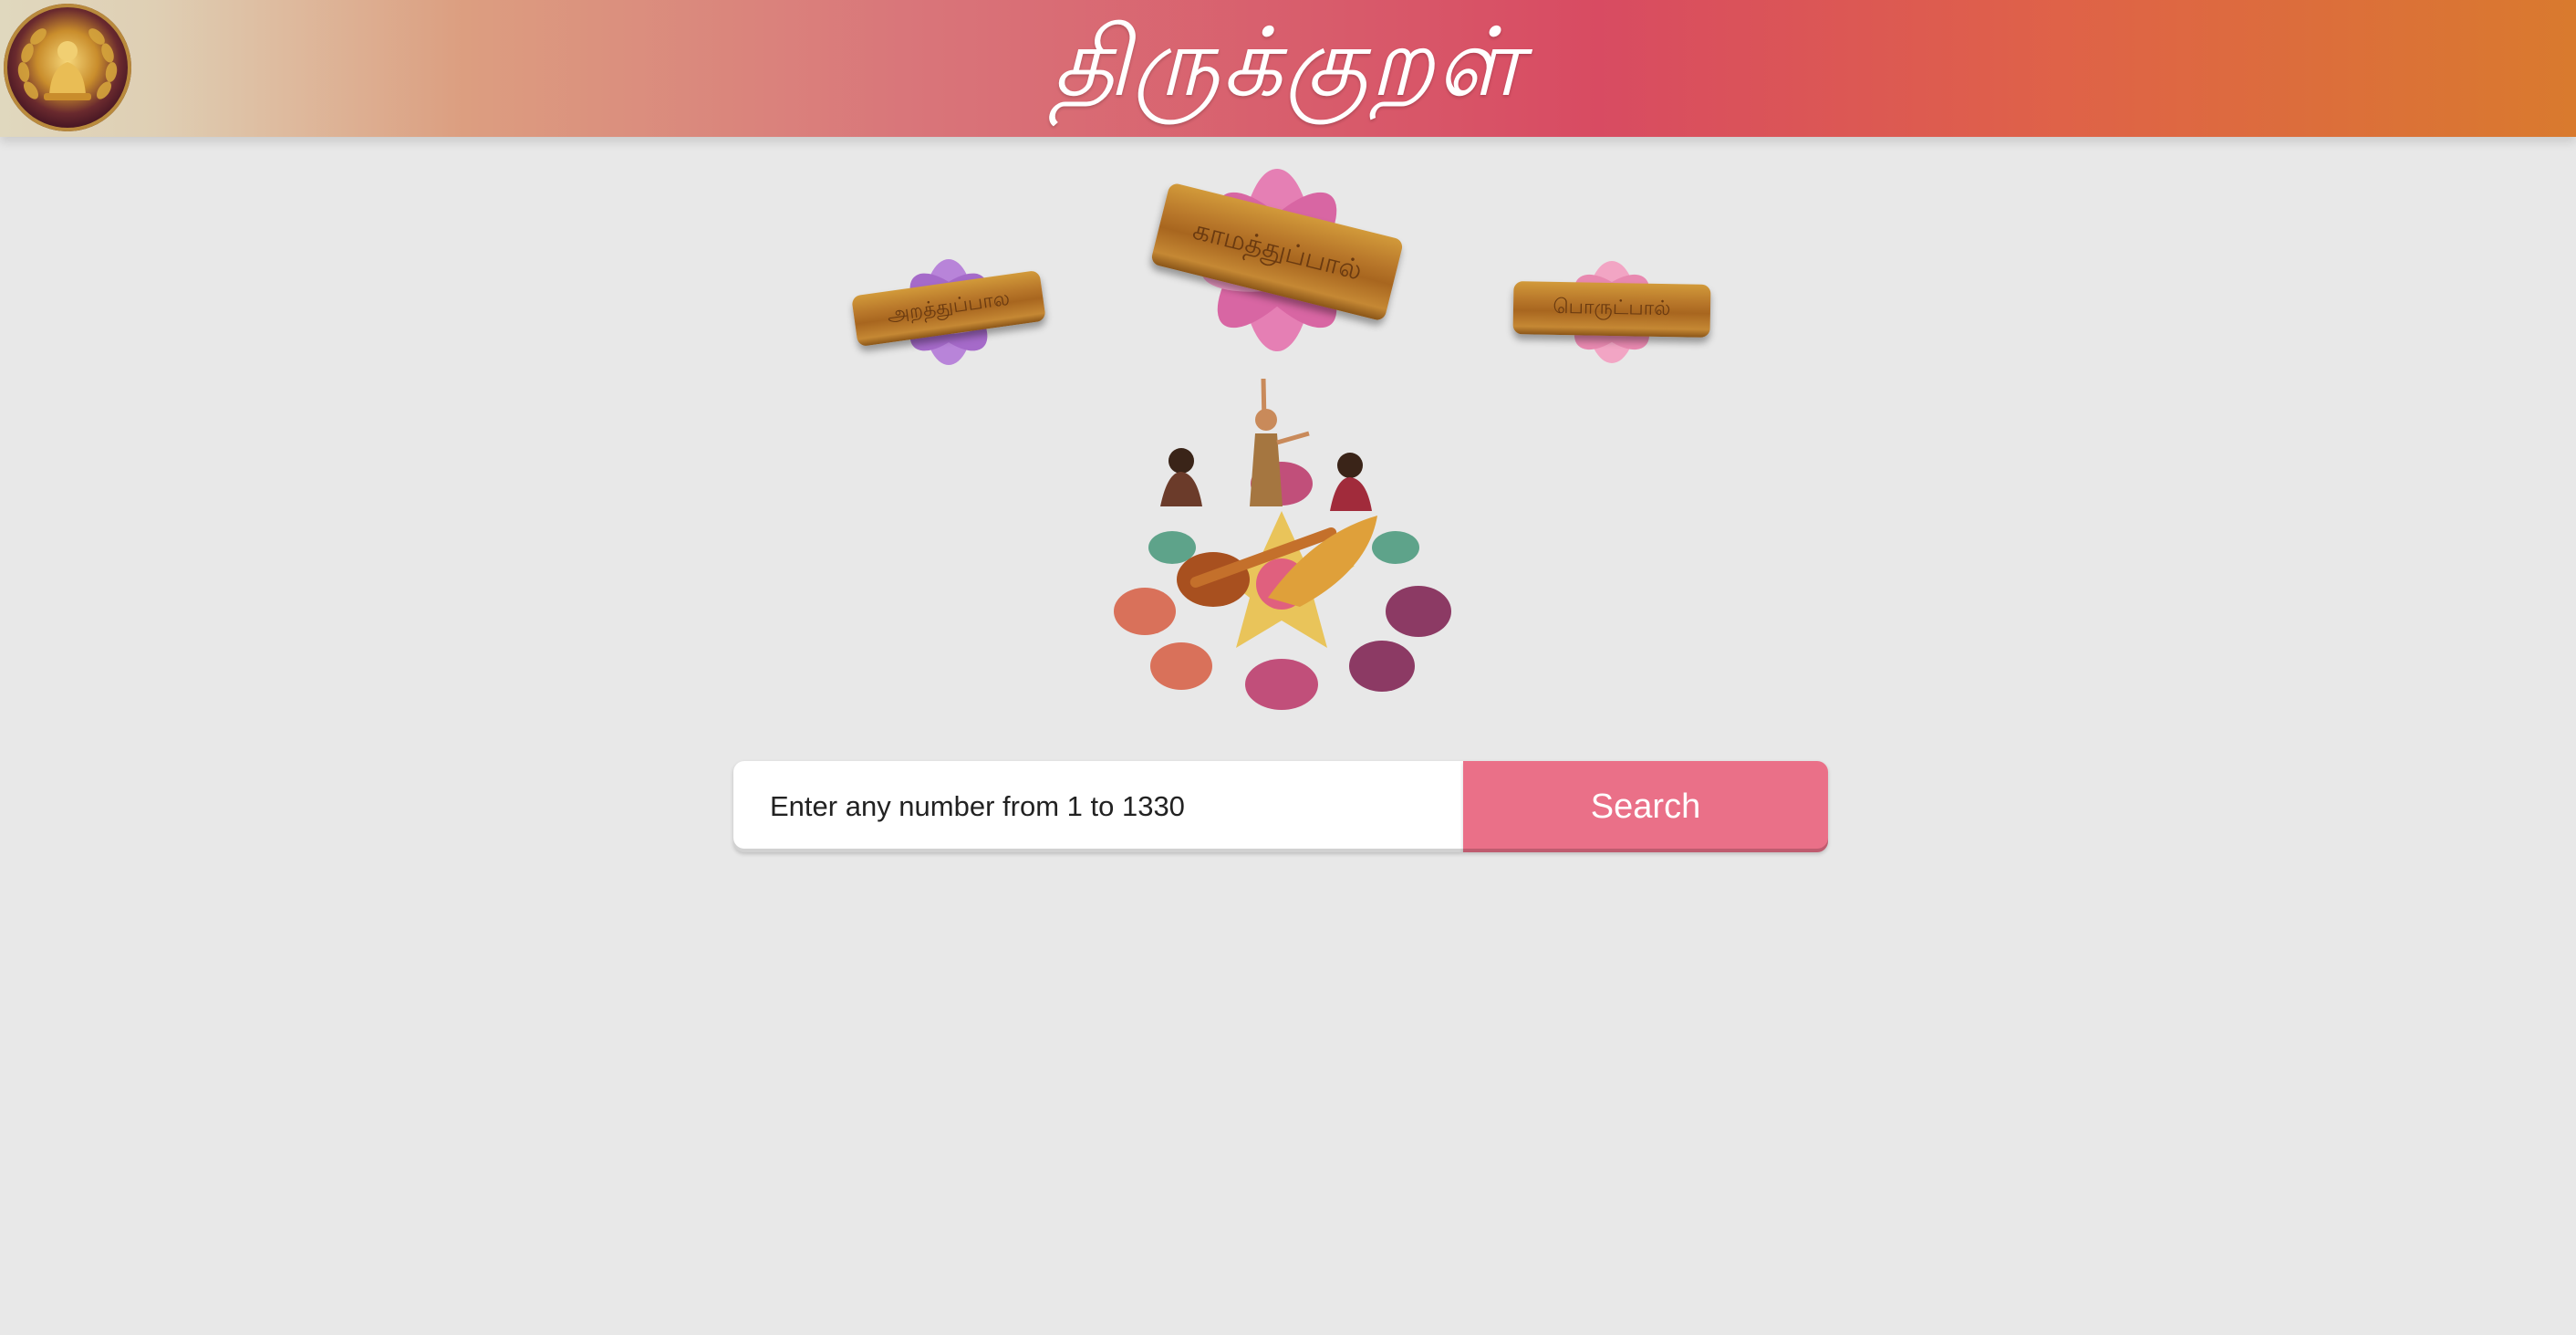 This screenshot has height=1335, width=2576. I want to click on section-porul-label: பொருட்பால், so click(1611, 310).